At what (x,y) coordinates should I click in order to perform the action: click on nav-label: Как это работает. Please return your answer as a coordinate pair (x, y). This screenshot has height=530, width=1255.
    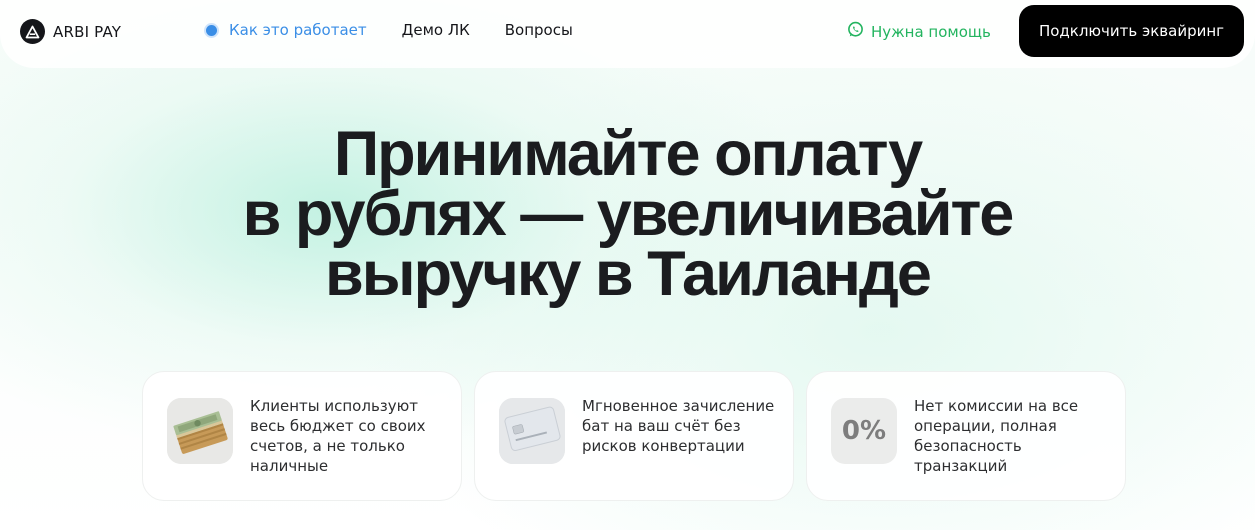
    Looking at the image, I should click on (298, 30).